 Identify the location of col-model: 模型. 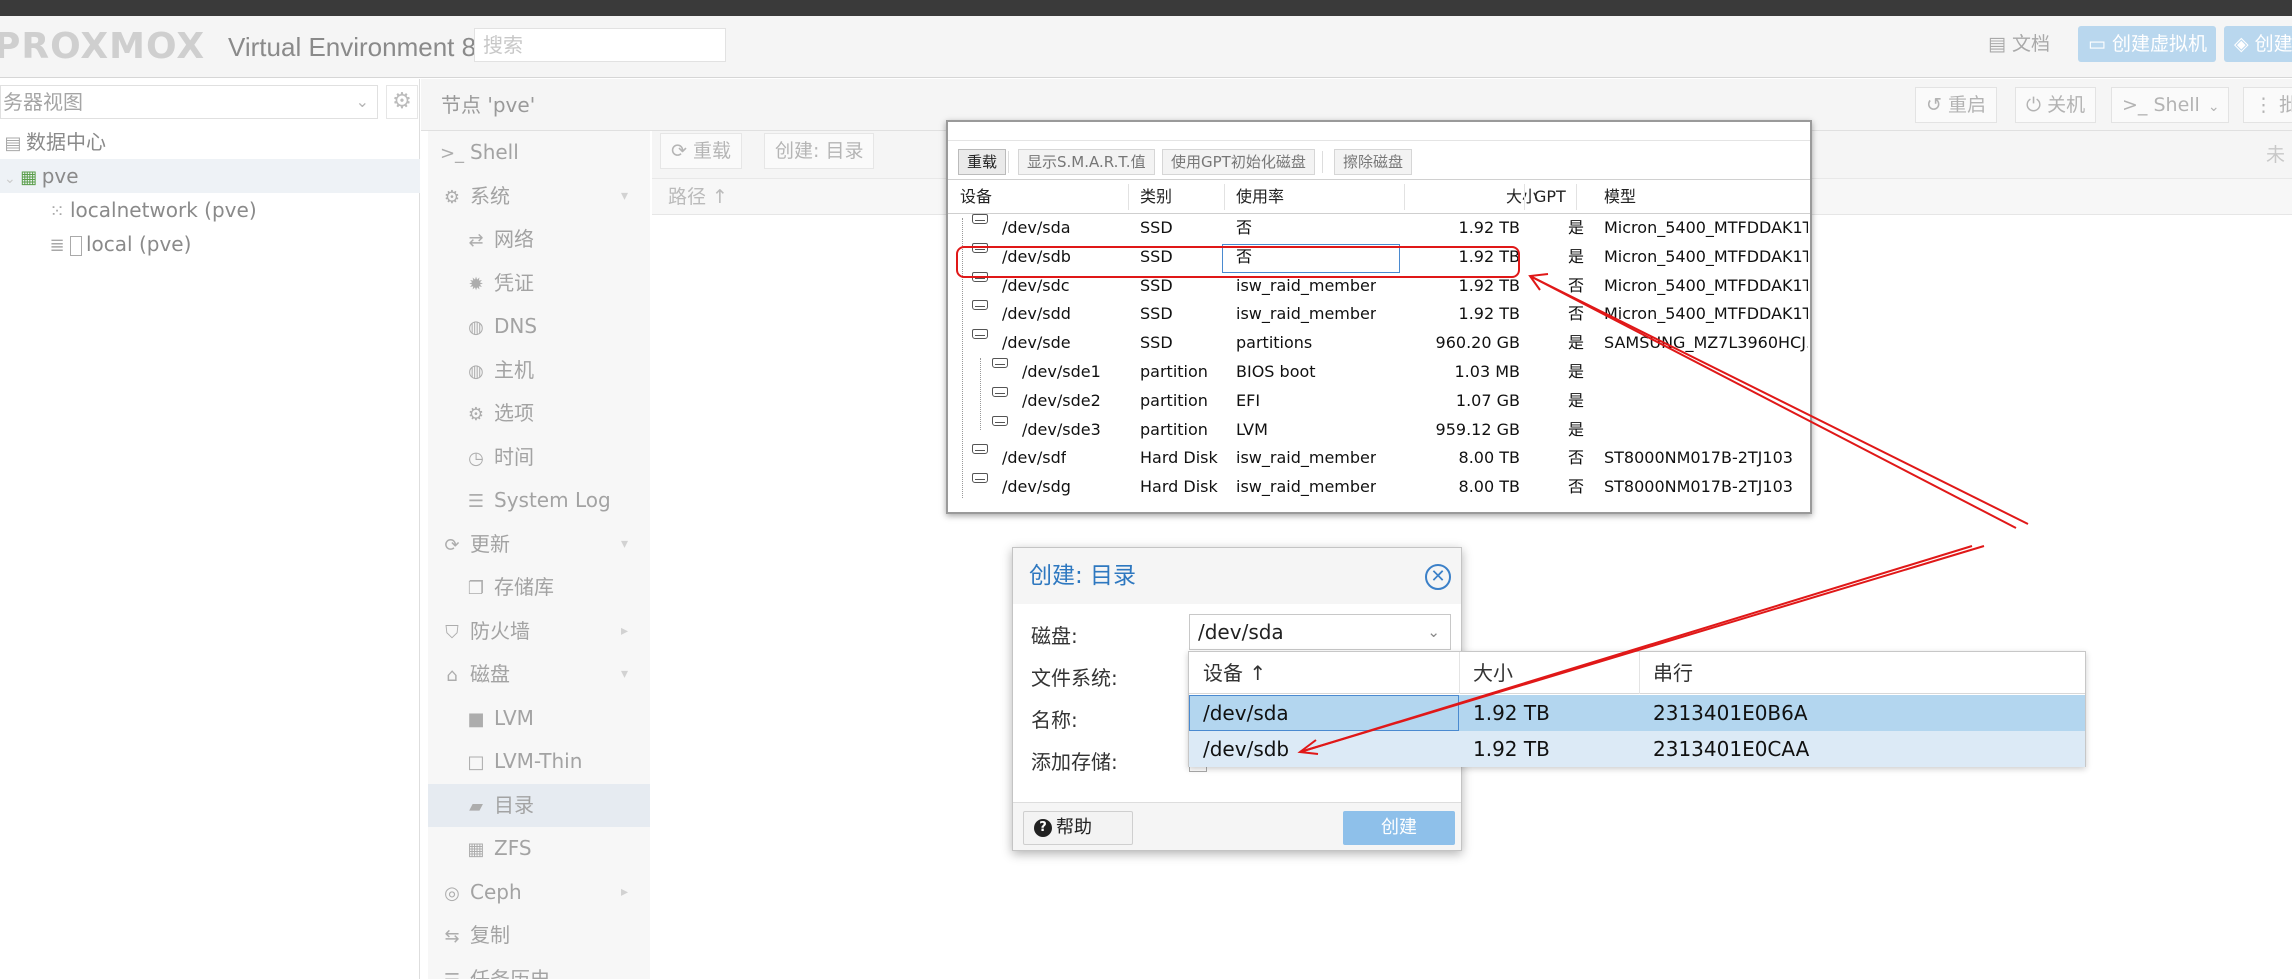
(1620, 197).